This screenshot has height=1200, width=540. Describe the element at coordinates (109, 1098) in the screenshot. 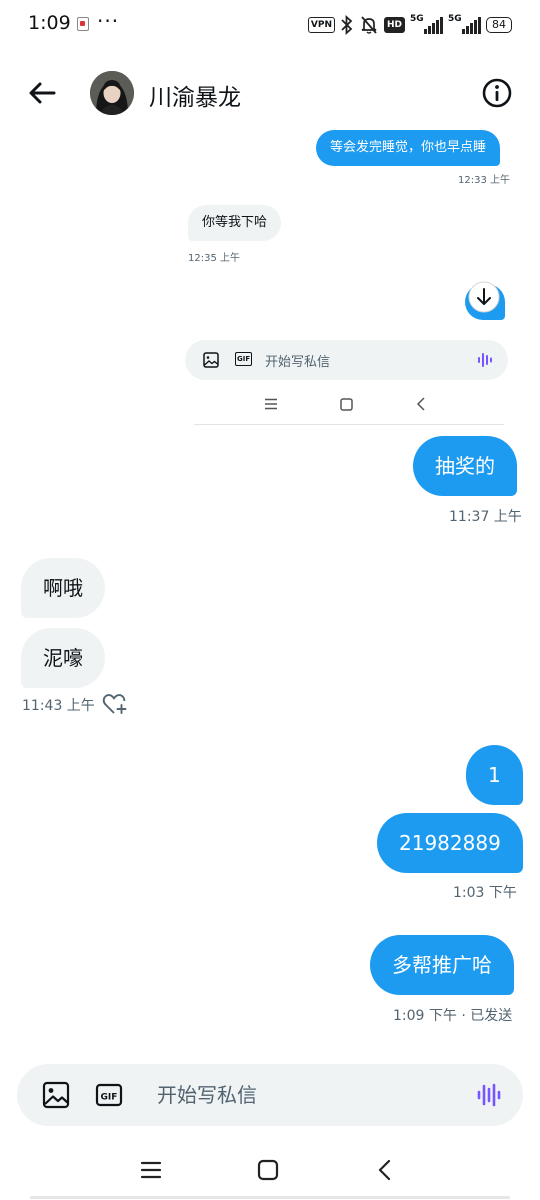

I see `svg-text: GIF` at that location.